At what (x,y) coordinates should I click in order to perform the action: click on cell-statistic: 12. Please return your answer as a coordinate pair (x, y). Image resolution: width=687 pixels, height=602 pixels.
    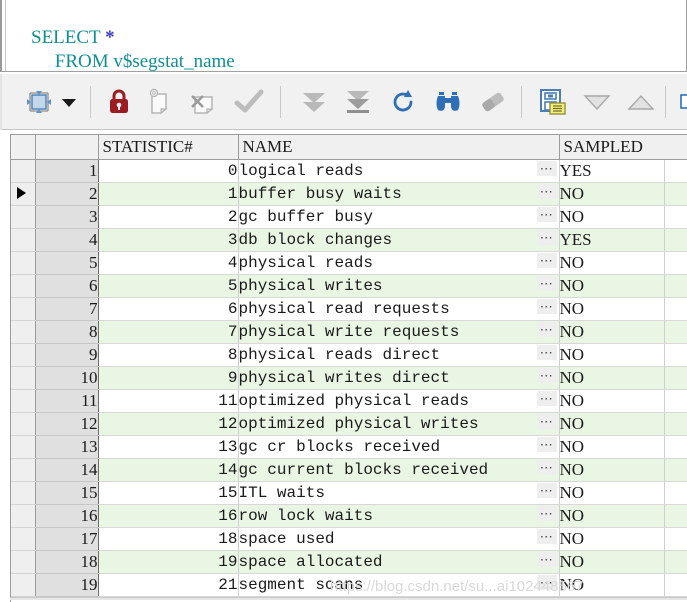
    Looking at the image, I should click on (168, 424).